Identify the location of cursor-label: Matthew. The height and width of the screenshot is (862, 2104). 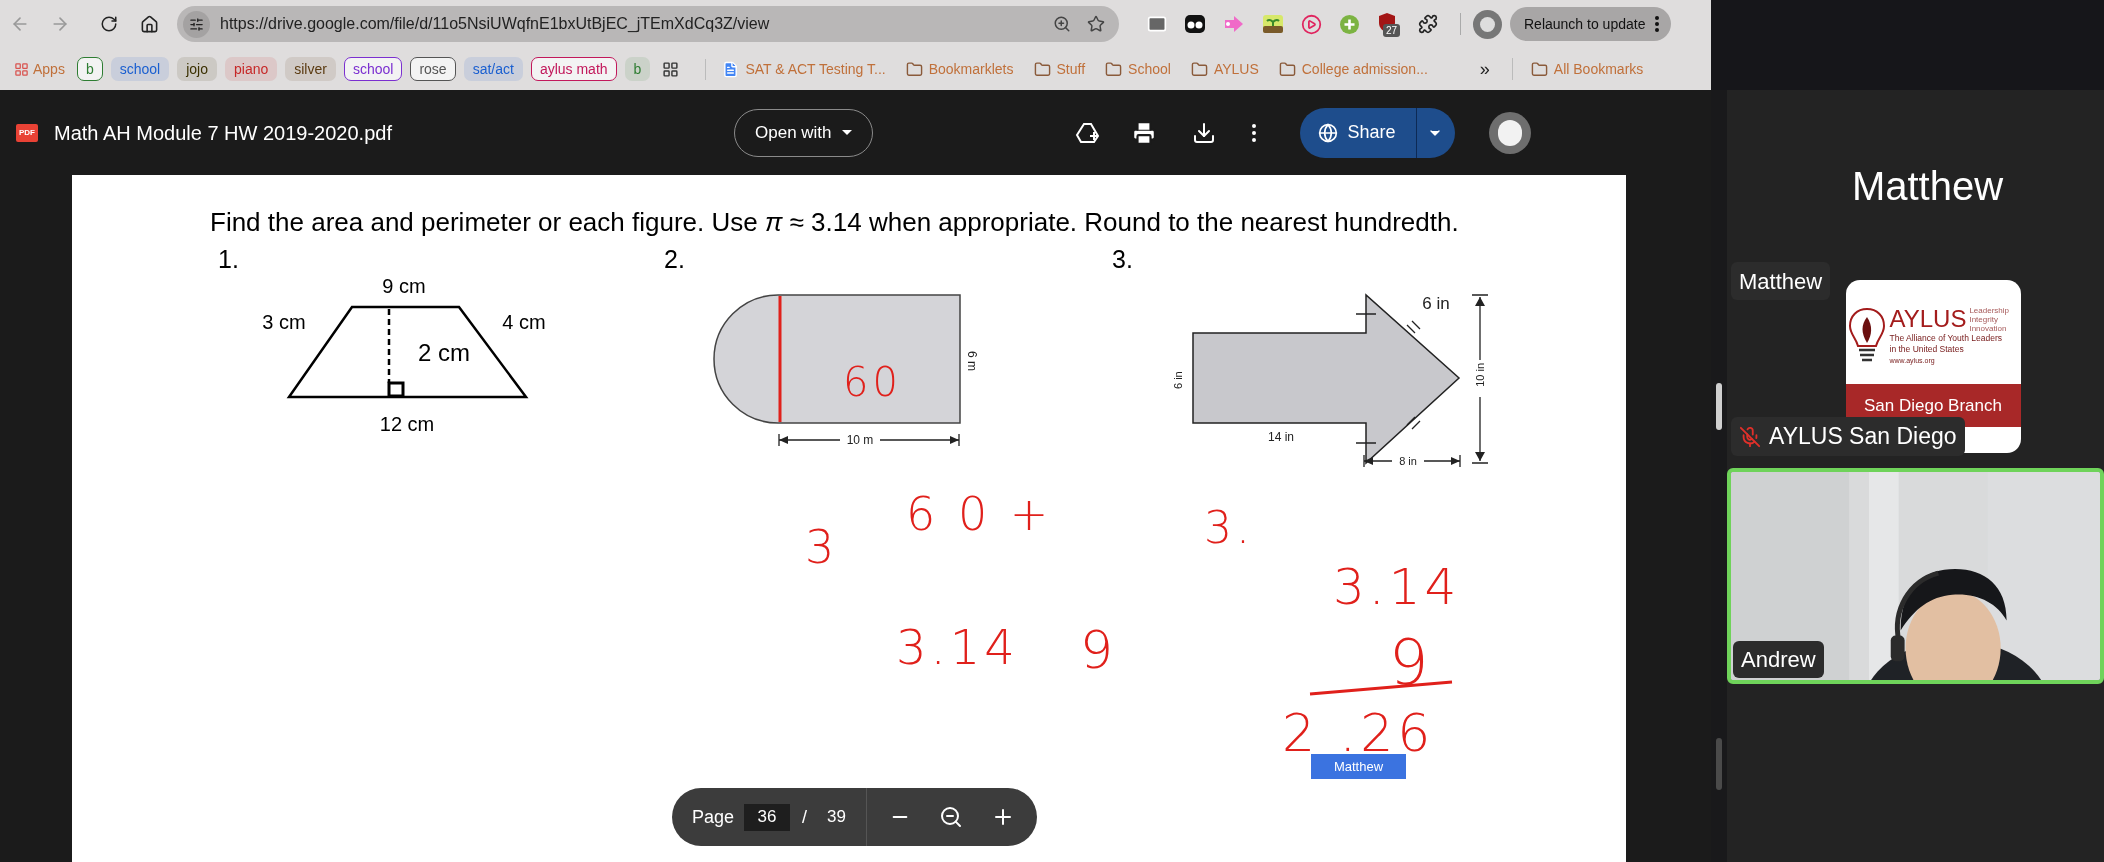
(1358, 766).